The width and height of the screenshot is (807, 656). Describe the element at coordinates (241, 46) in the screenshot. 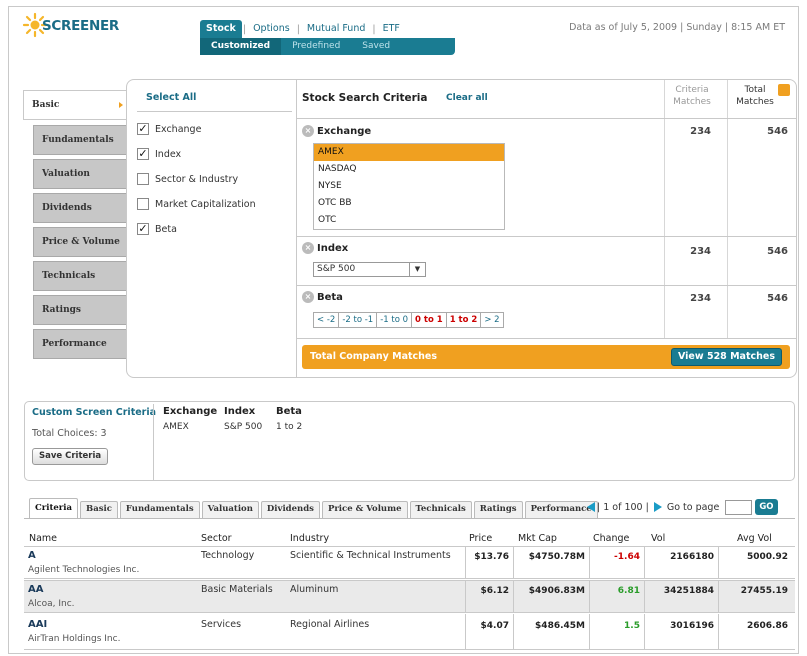

I see `subtab-customized: Customized` at that location.